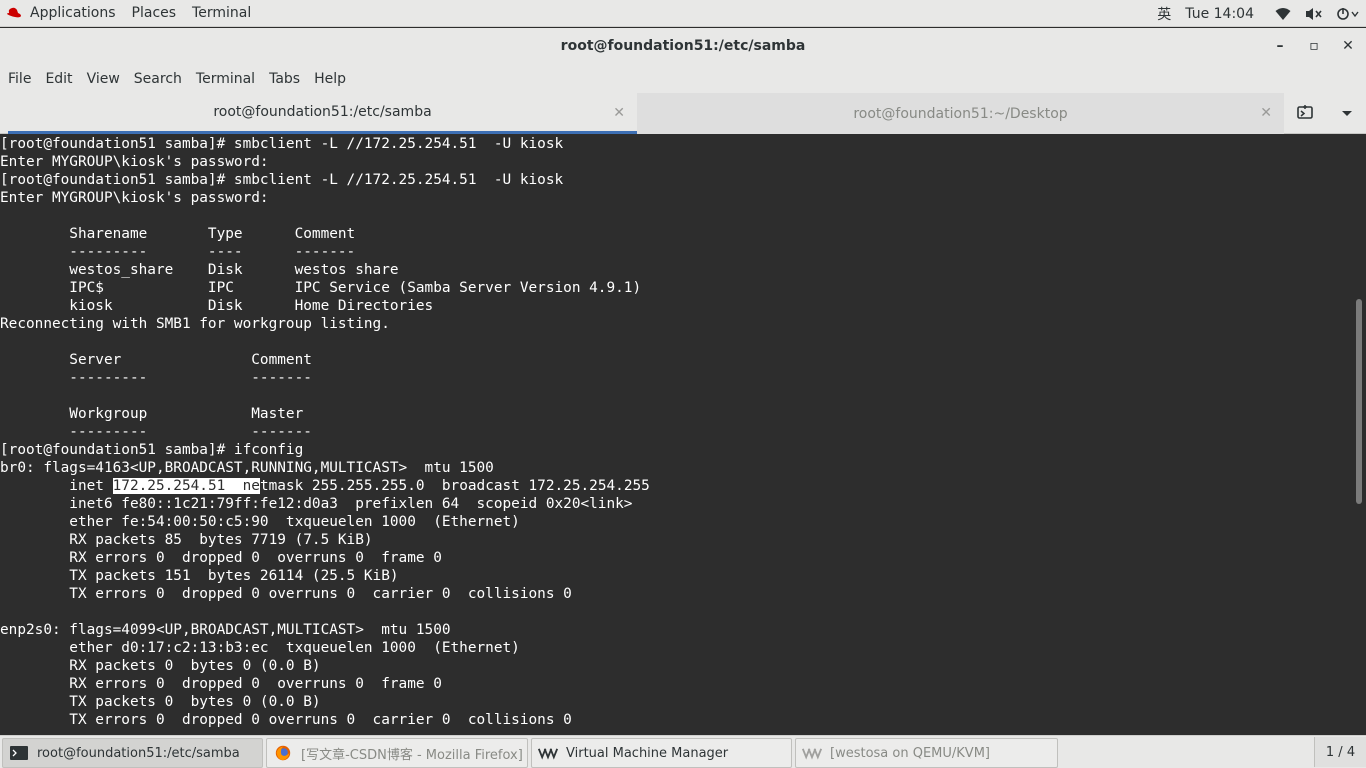 This screenshot has width=1366, height=768. What do you see at coordinates (1314, 46) in the screenshot?
I see `maximize-button: ▫` at bounding box center [1314, 46].